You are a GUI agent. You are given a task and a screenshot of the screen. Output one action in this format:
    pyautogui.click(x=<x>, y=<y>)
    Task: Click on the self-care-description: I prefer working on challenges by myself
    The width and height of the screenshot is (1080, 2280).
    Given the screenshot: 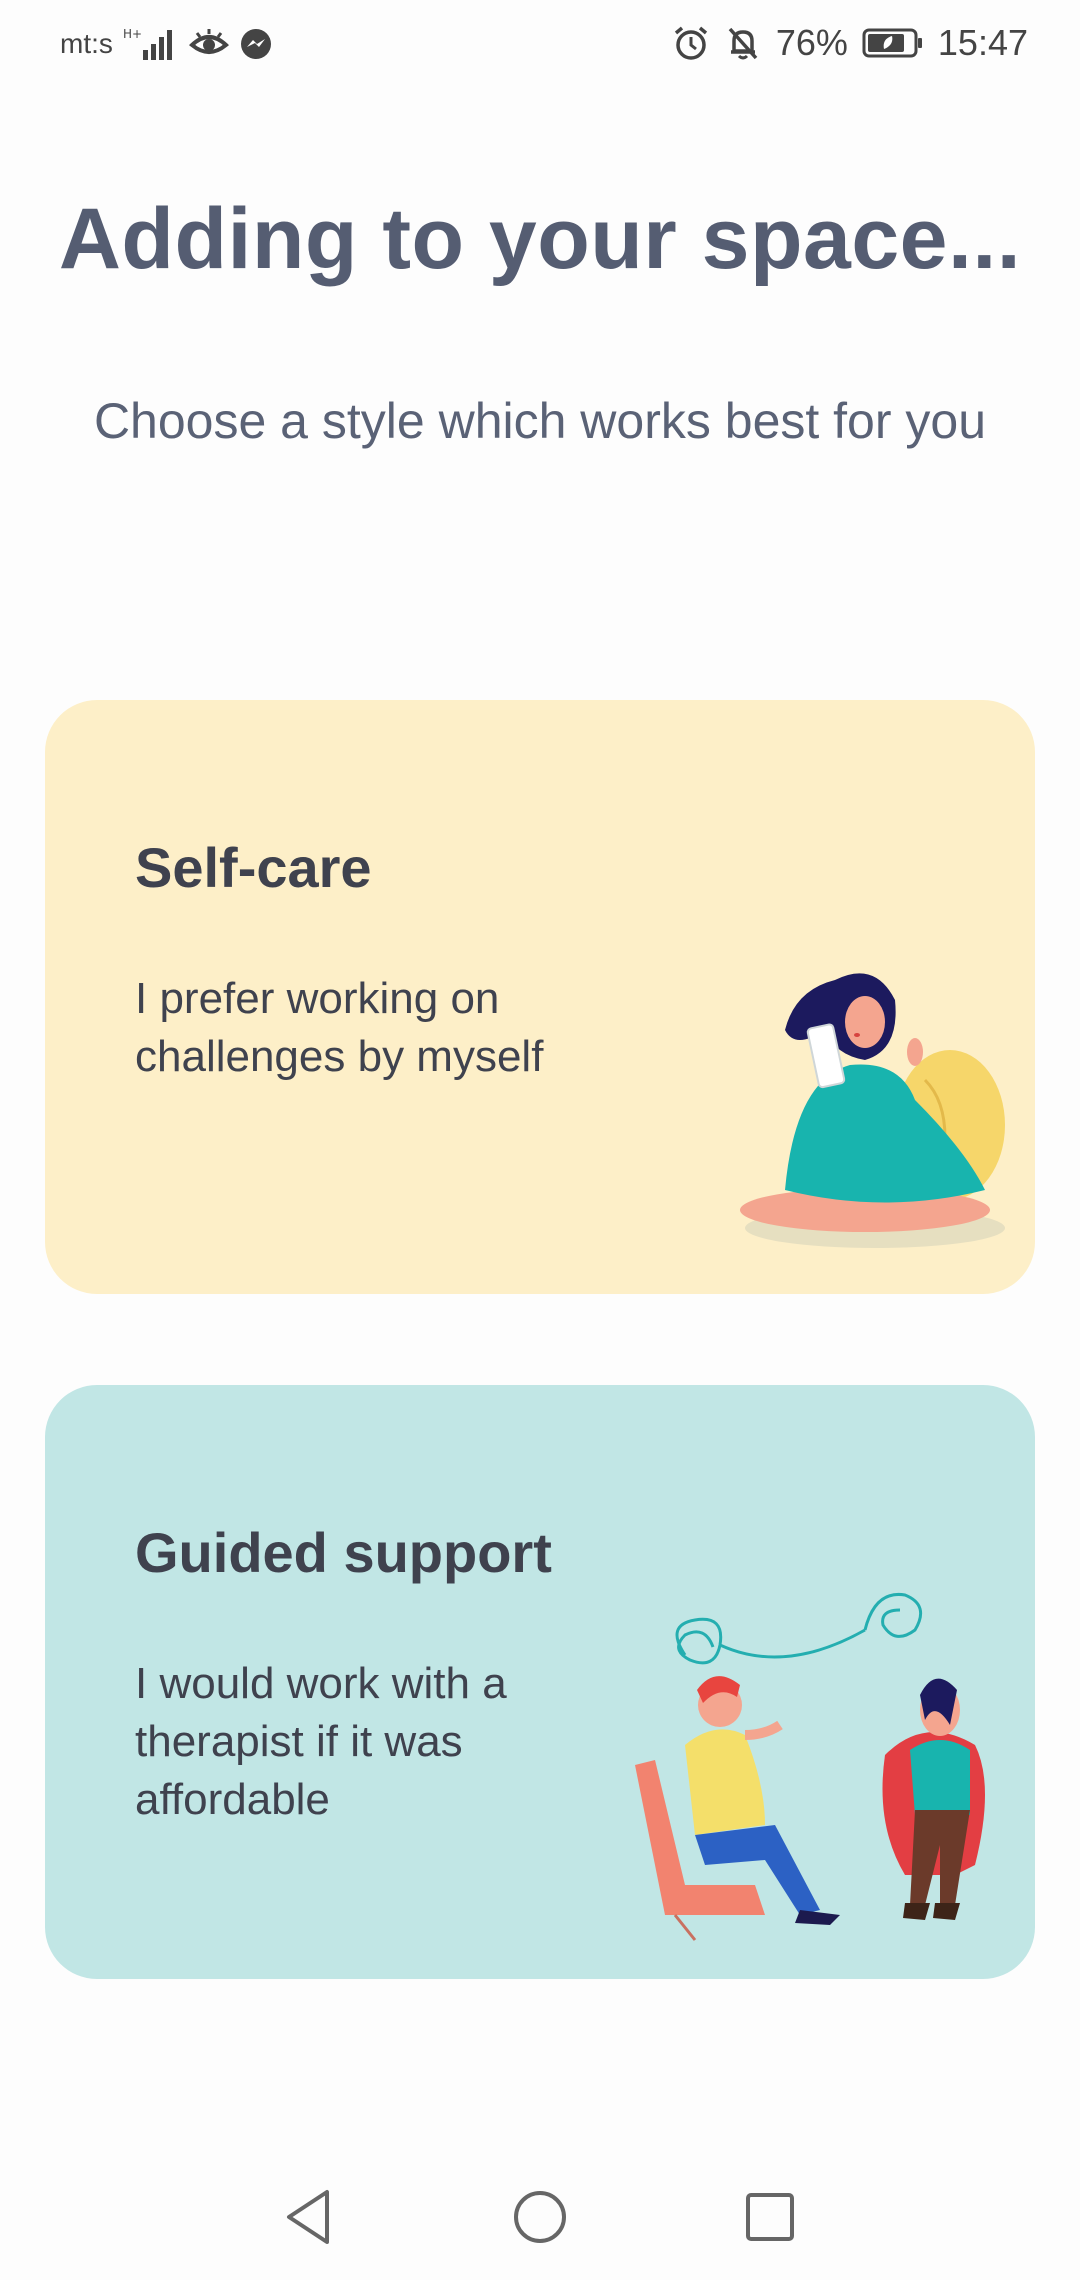 What is the action you would take?
    pyautogui.click(x=339, y=1027)
    